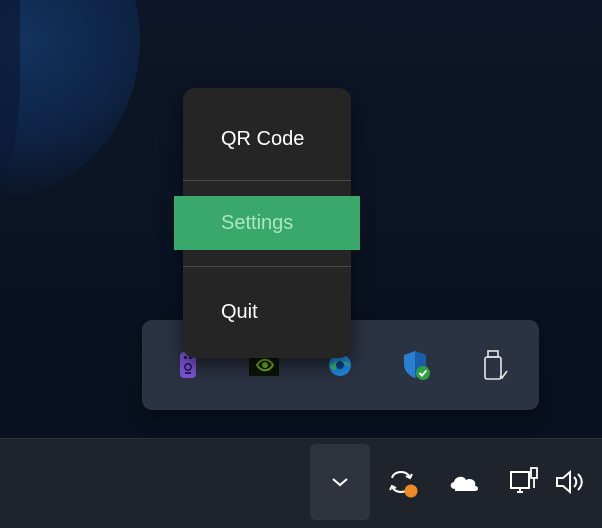 This screenshot has width=602, height=528. I want to click on wallpaper-bloom, so click(70, 100).